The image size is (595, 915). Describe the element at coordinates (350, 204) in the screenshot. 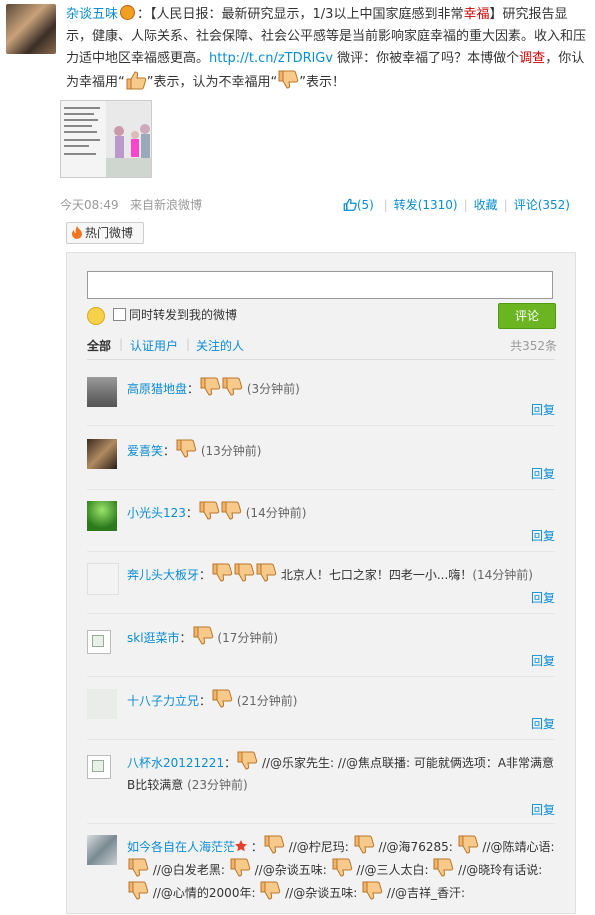

I see `like-icon` at that location.